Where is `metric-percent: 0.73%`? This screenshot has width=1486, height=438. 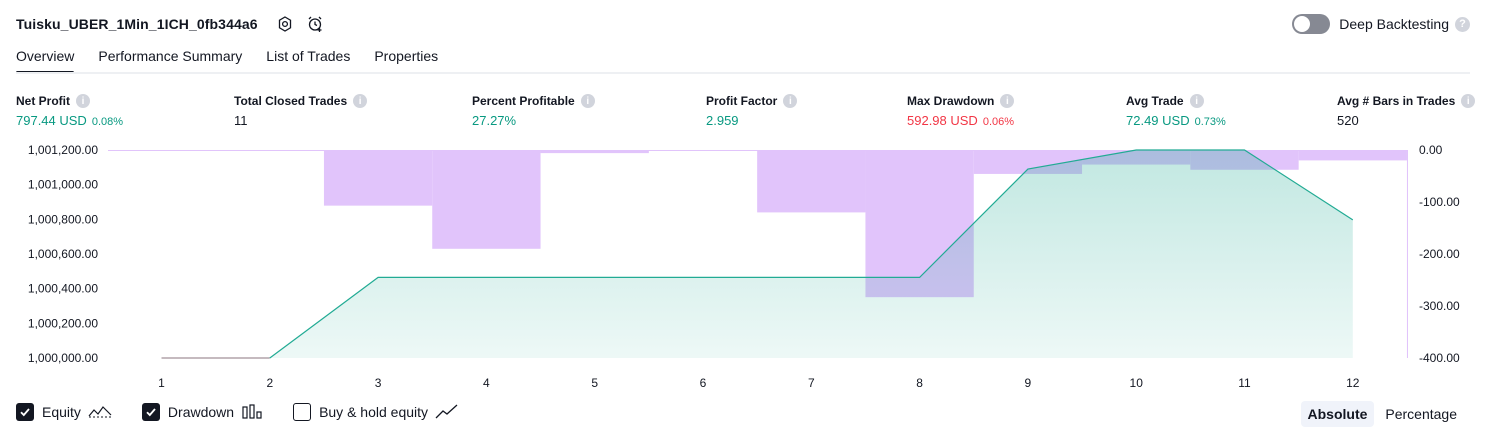
metric-percent: 0.73% is located at coordinates (1210, 122).